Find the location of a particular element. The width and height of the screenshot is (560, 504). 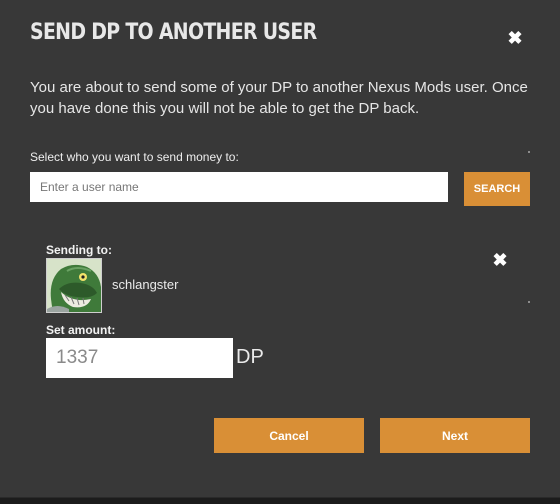

remove-recipient-icon: ✖ is located at coordinates (500, 260).